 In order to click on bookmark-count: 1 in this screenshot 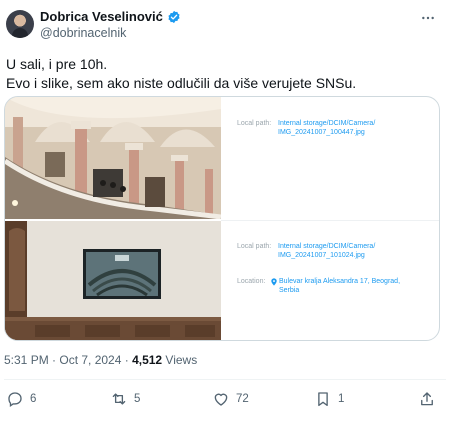, I will do `click(341, 399)`.